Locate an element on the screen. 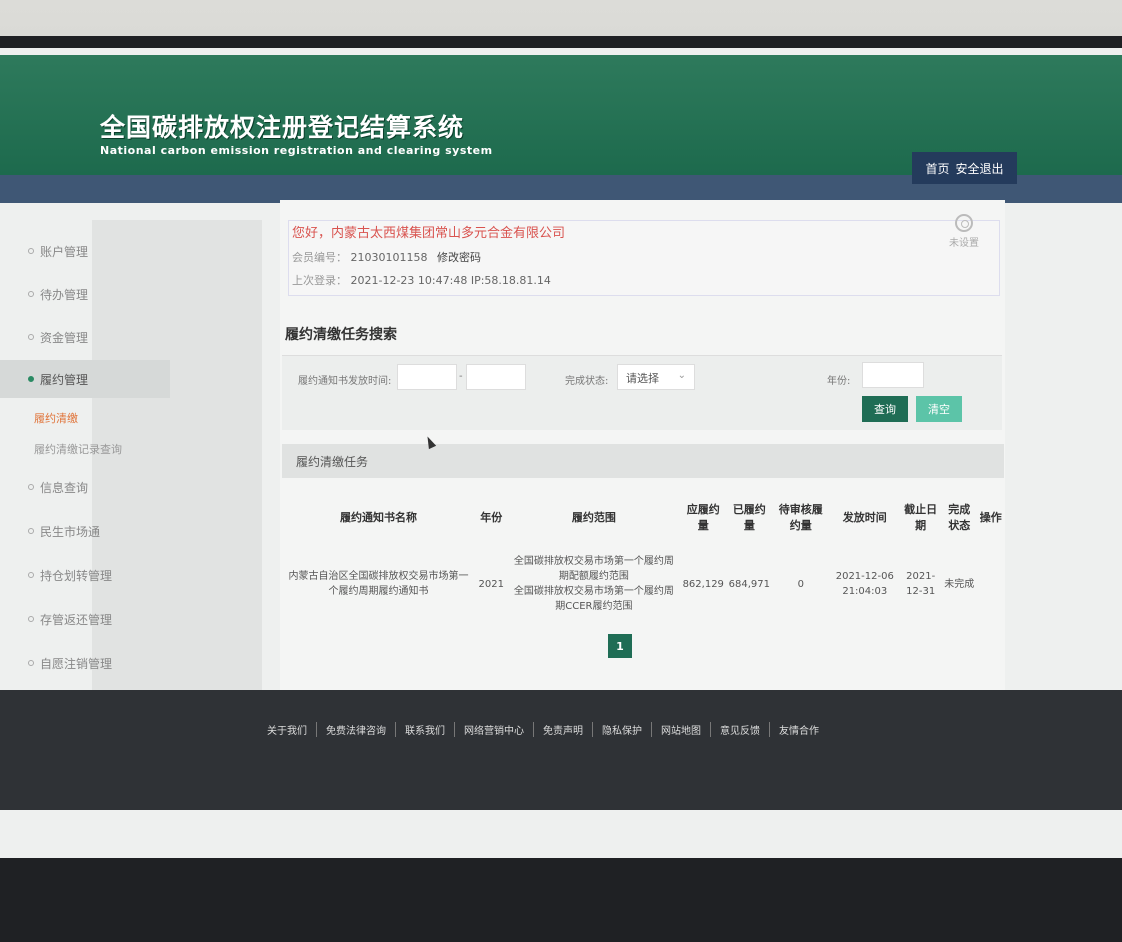 The height and width of the screenshot is (942, 1122). last-login-label: 上次登录： is located at coordinates (319, 280).